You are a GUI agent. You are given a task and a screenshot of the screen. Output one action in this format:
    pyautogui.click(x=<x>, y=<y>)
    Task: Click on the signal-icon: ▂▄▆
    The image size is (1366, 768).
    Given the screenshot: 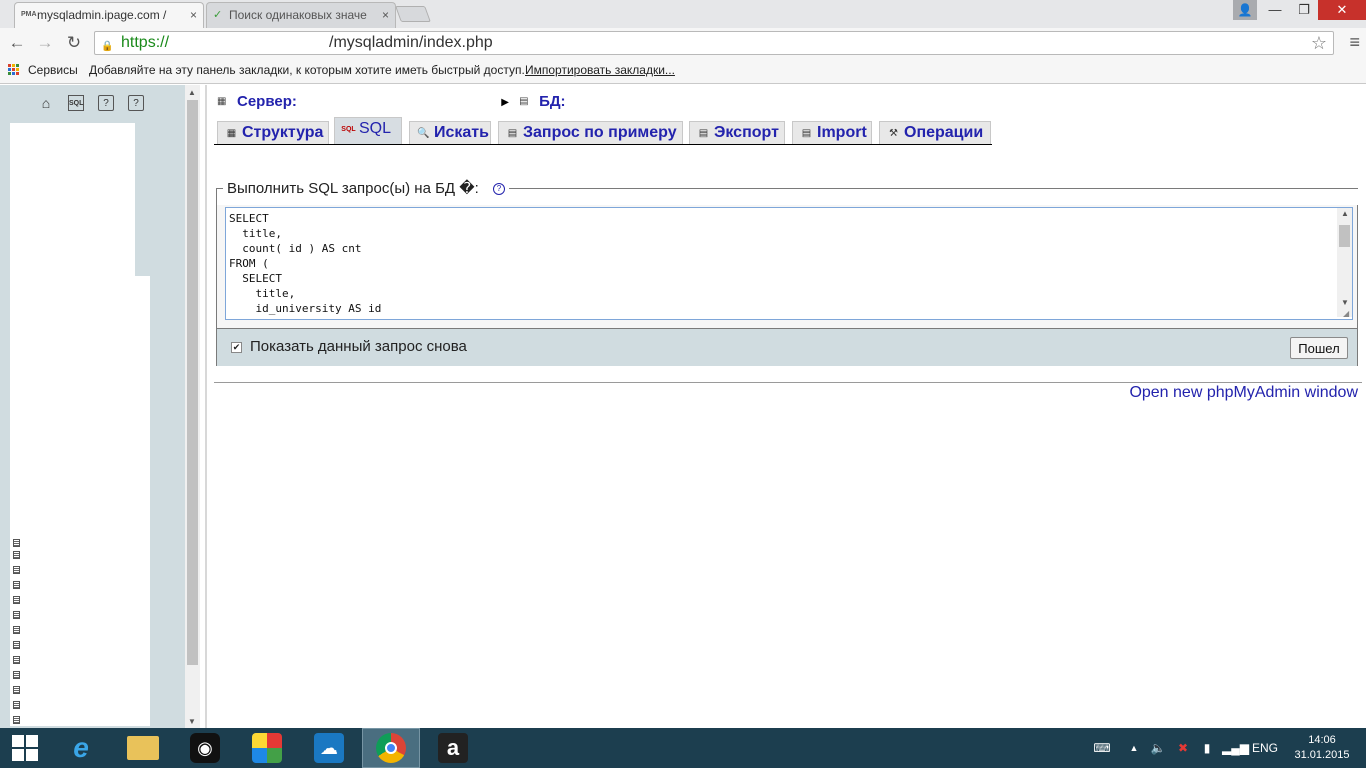 What is the action you would take?
    pyautogui.click(x=1235, y=748)
    